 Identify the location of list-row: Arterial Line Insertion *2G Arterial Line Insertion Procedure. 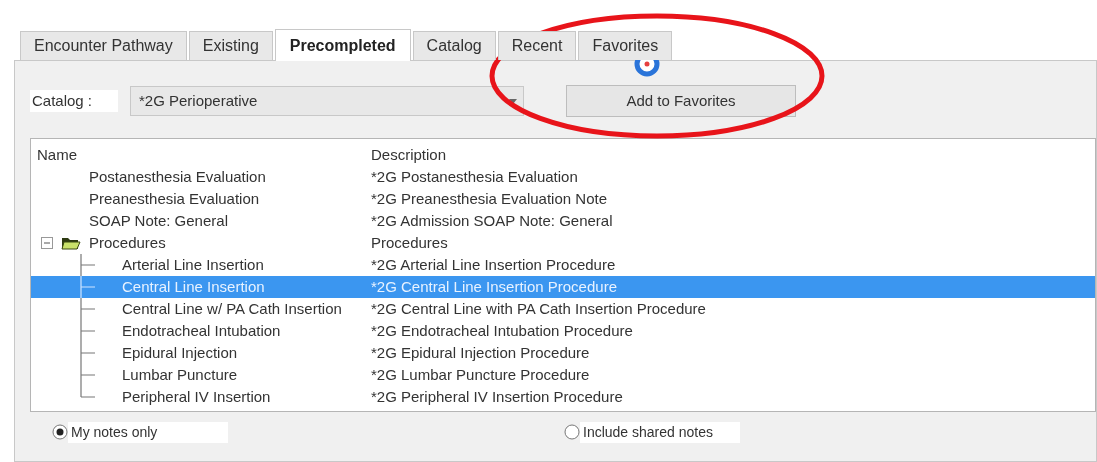
(563, 265).